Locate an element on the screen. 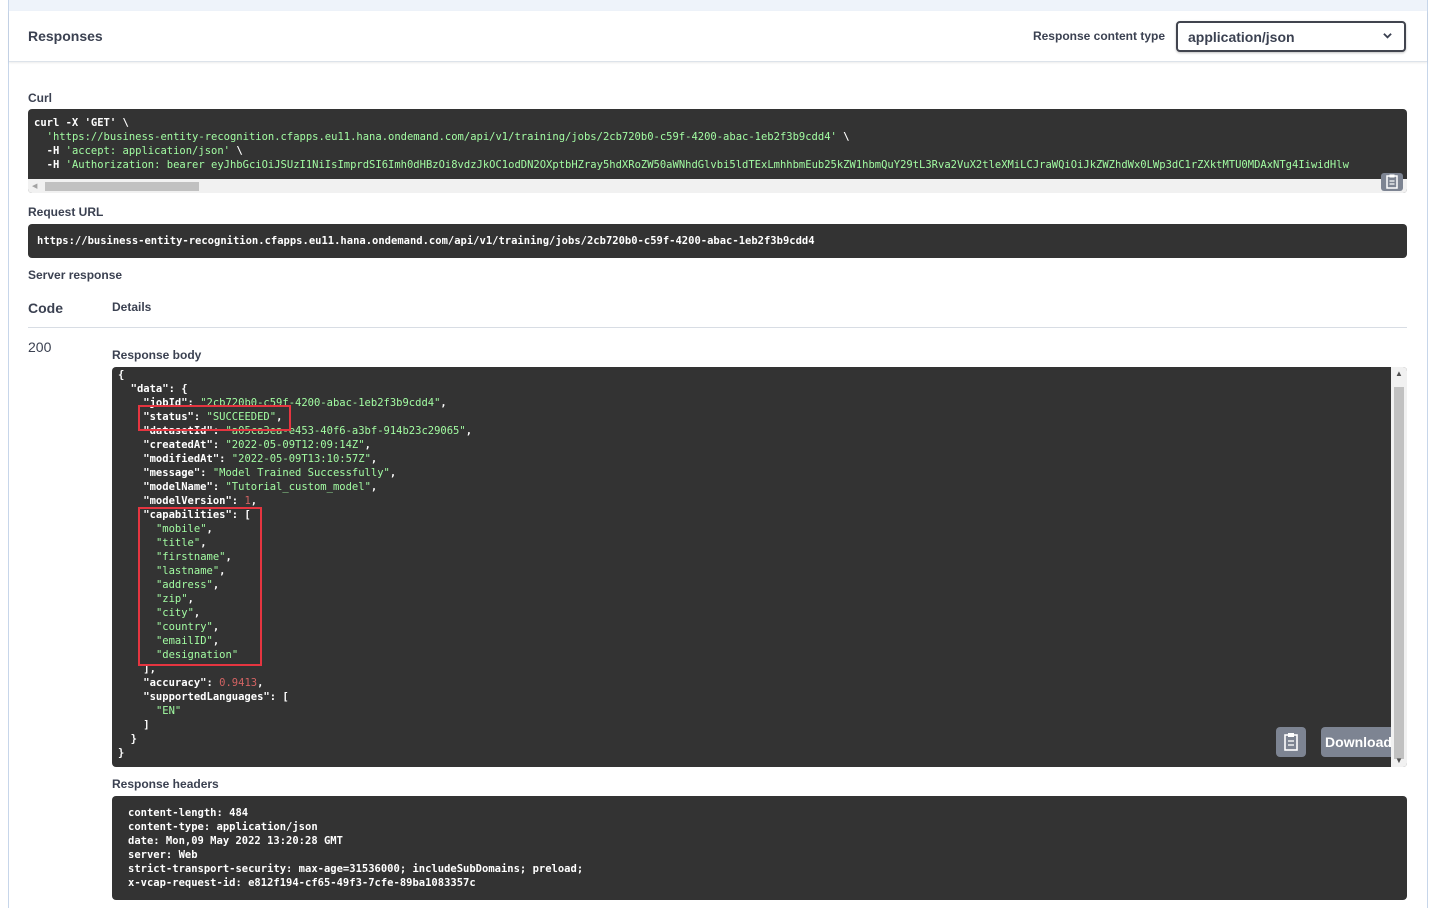  curl-accept-header: 'accept: application/json' is located at coordinates (147, 151).